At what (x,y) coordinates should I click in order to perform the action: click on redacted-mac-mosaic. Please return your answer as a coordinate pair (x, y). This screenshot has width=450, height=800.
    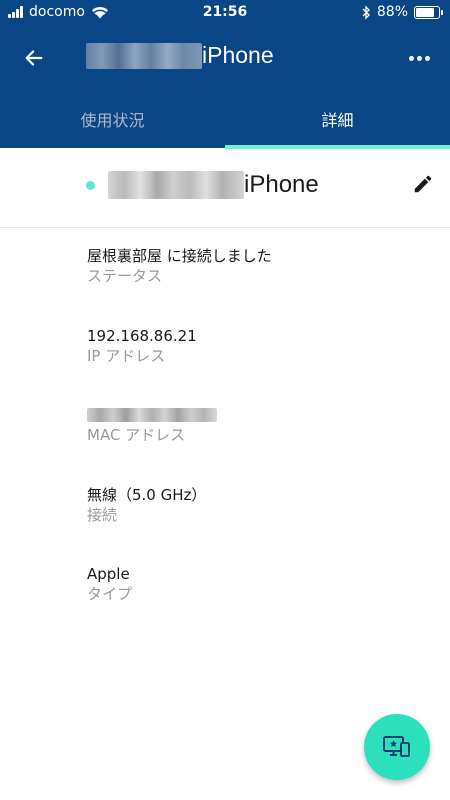
    Looking at the image, I should click on (257, 415).